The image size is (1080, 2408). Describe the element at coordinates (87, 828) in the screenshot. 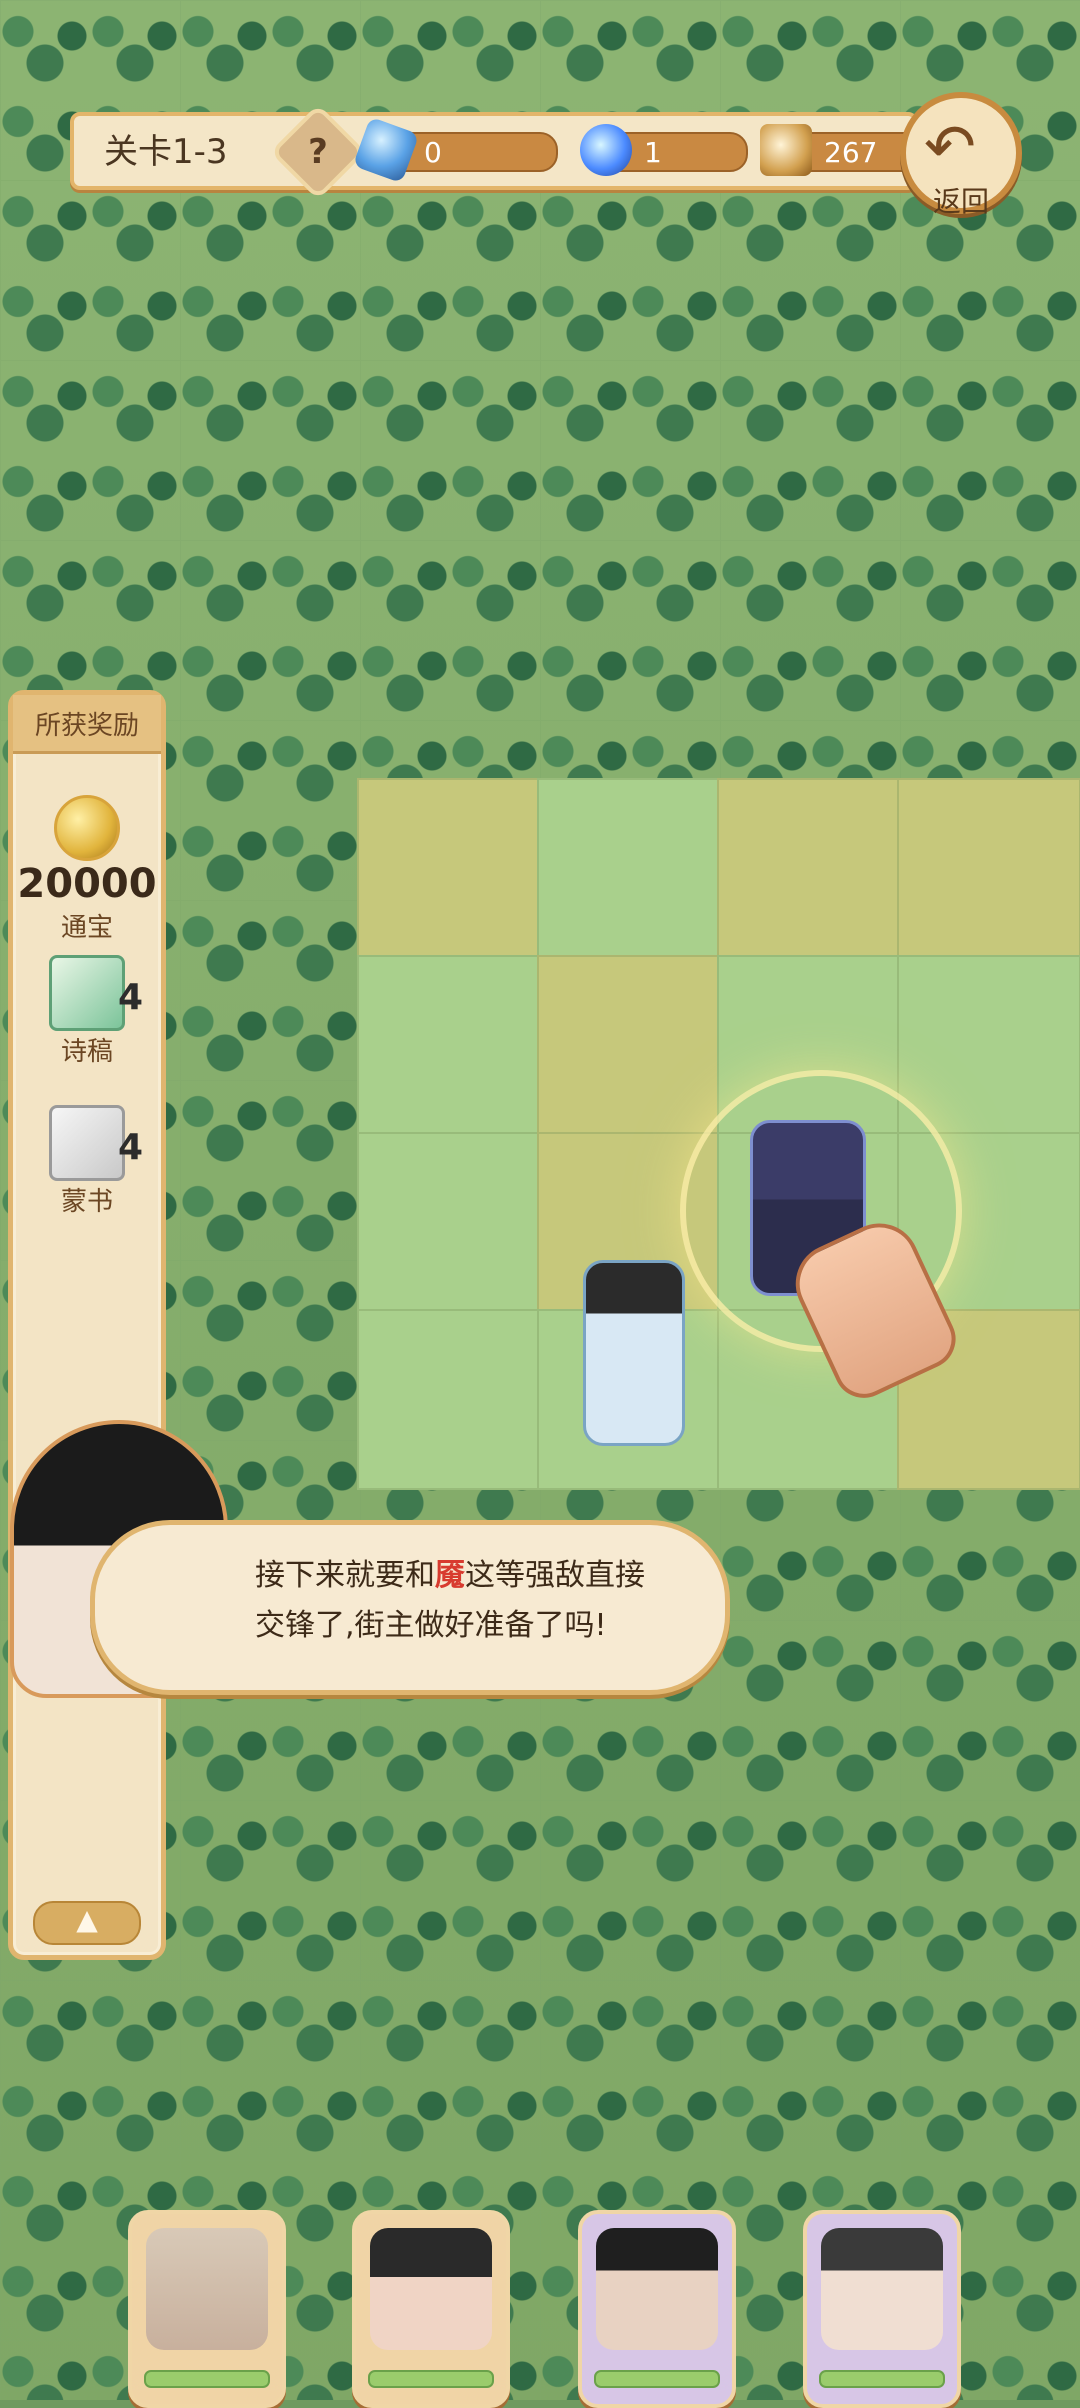

I see `coin-icon` at that location.